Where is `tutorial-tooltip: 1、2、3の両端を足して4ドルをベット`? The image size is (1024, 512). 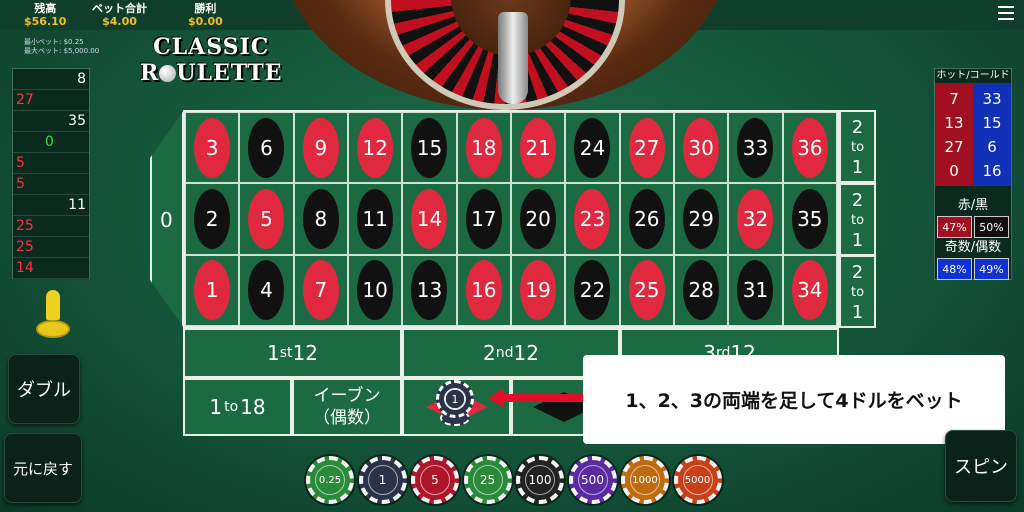 tutorial-tooltip: 1、2、3の両端を足して4ドルをベット is located at coordinates (794, 399).